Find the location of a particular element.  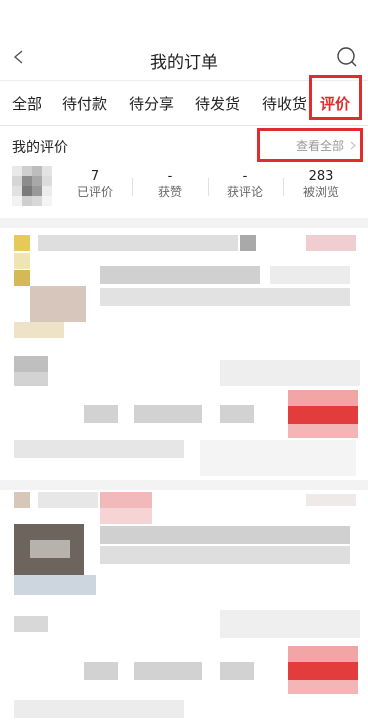

tab-pending-shipment: 待发货 is located at coordinates (217, 103).